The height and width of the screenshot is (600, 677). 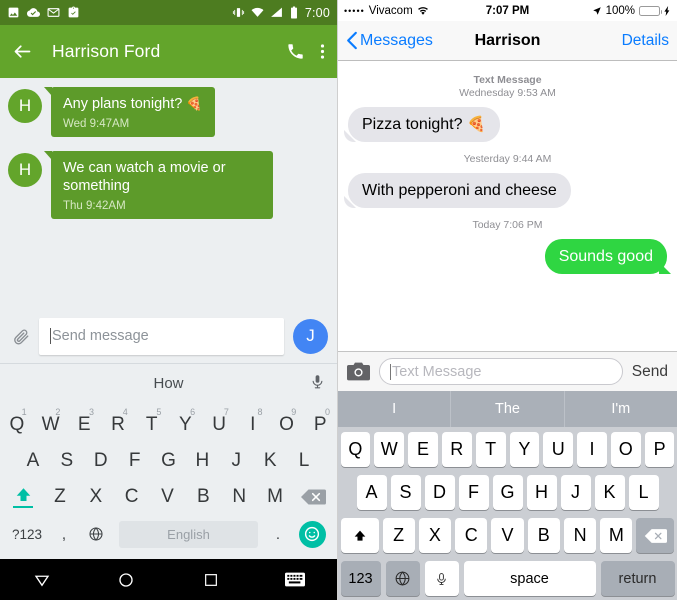 What do you see at coordinates (21, 336) in the screenshot?
I see `attachment-icon` at bounding box center [21, 336].